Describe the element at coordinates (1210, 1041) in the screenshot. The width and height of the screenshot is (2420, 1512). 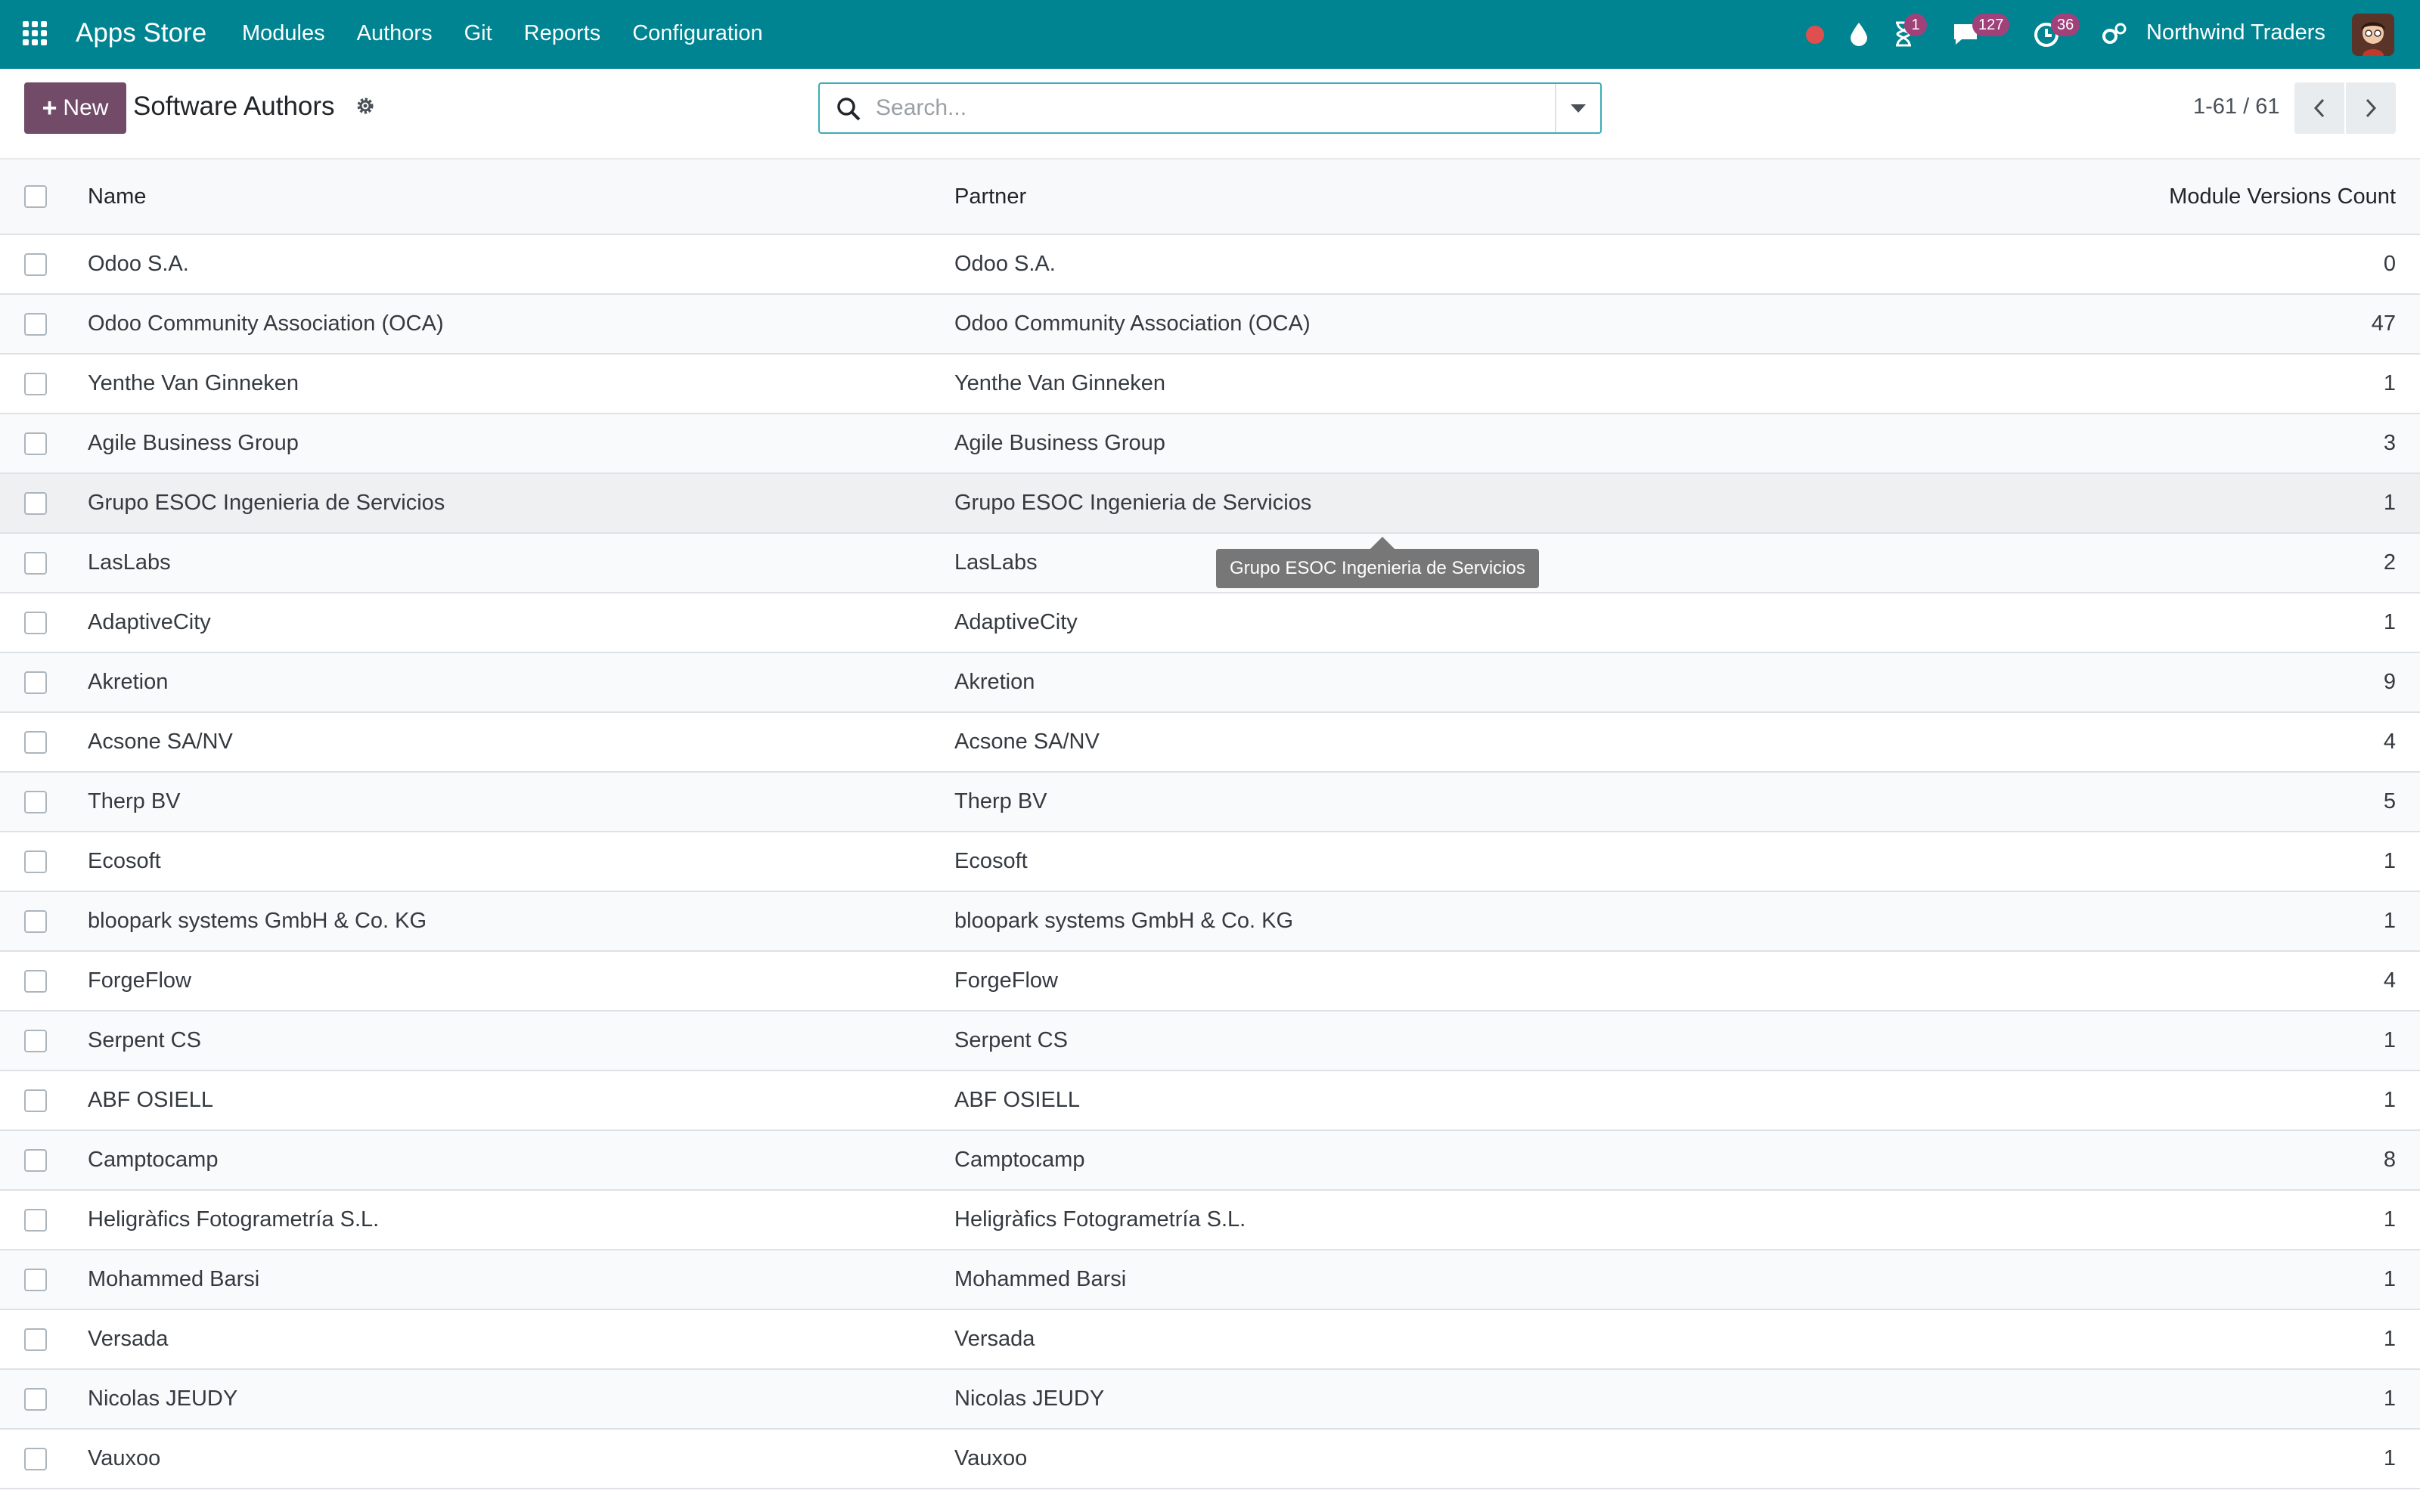
I see `table-row: Serpent CS Serpent CS 1` at that location.